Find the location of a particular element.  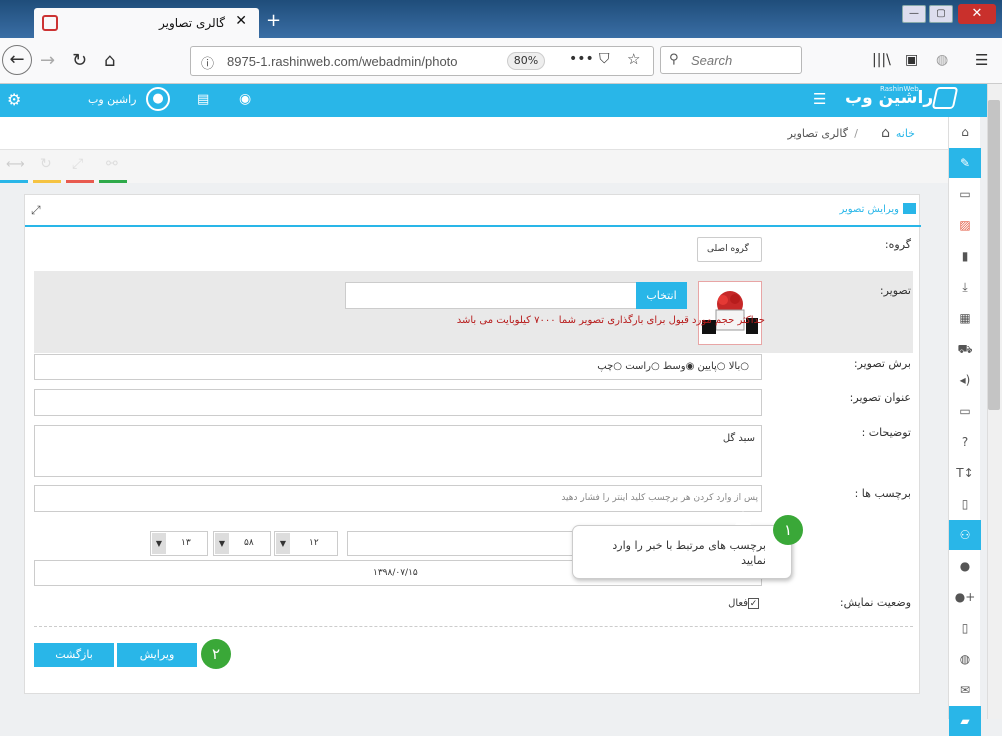

form-divider is located at coordinates (473, 626).